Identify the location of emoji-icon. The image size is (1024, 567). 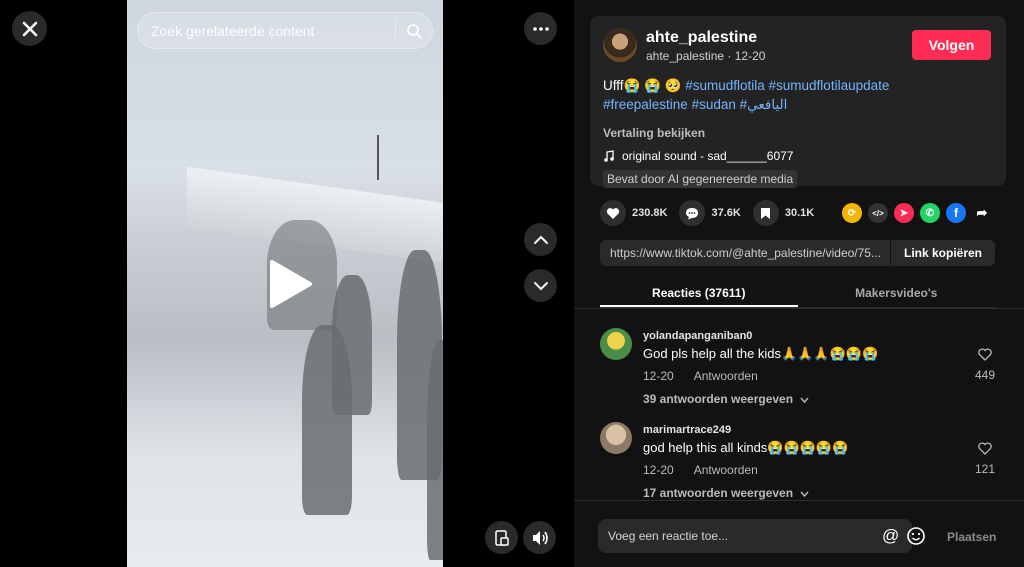
(916, 536).